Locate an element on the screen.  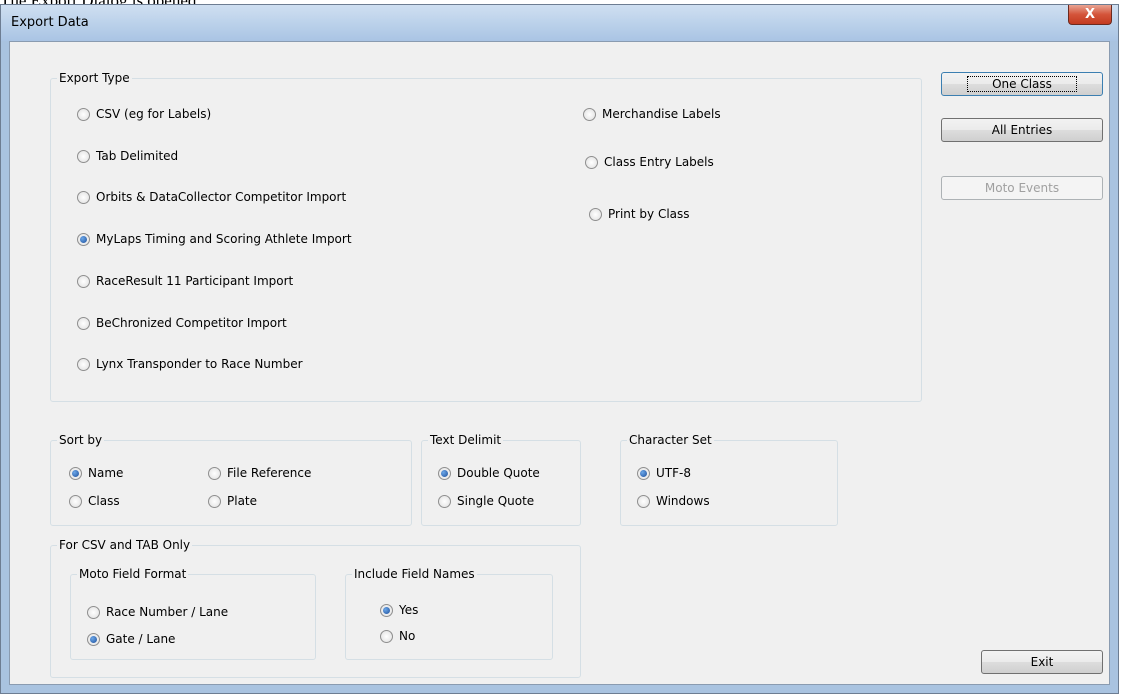
radio-label: Race Number / Lane is located at coordinates (167, 612).